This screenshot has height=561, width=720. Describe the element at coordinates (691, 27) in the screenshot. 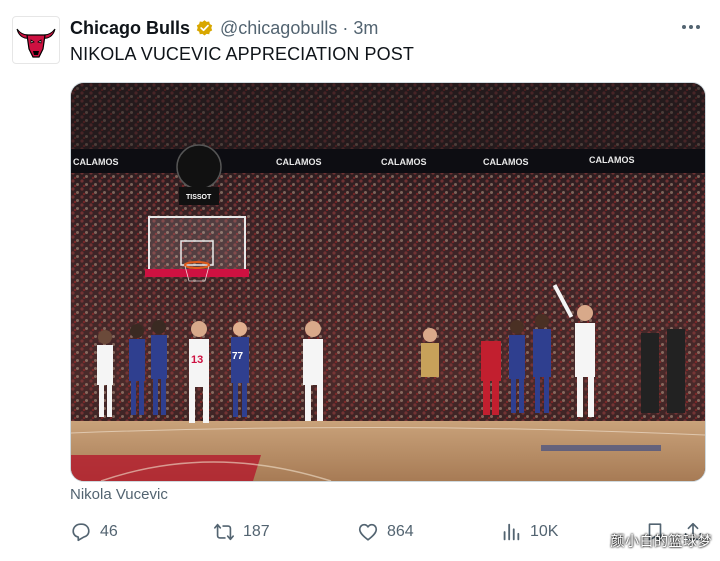

I see `more-icon` at that location.